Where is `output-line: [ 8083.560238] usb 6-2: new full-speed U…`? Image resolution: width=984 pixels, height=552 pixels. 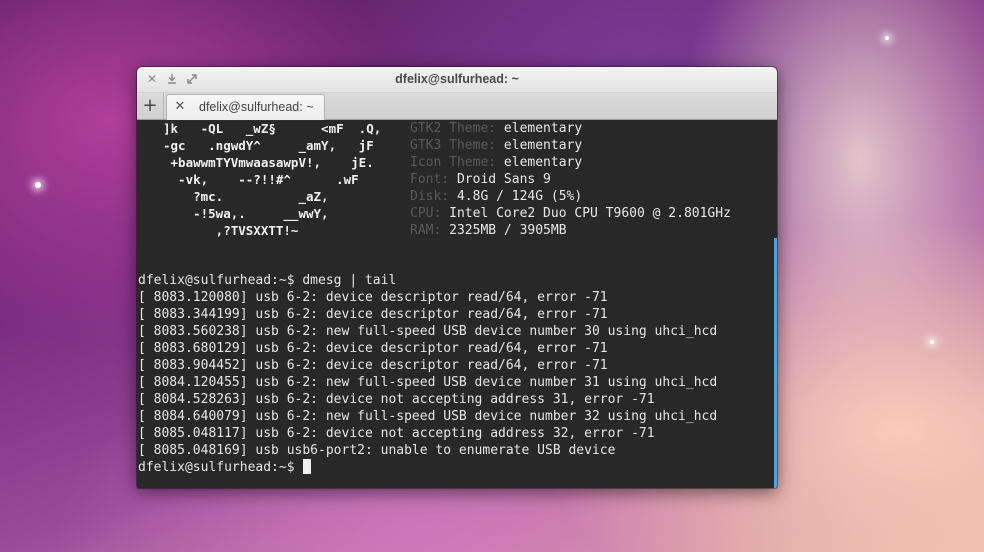 output-line: [ 8083.560238] usb 6-2: new full-speed U… is located at coordinates (428, 331).